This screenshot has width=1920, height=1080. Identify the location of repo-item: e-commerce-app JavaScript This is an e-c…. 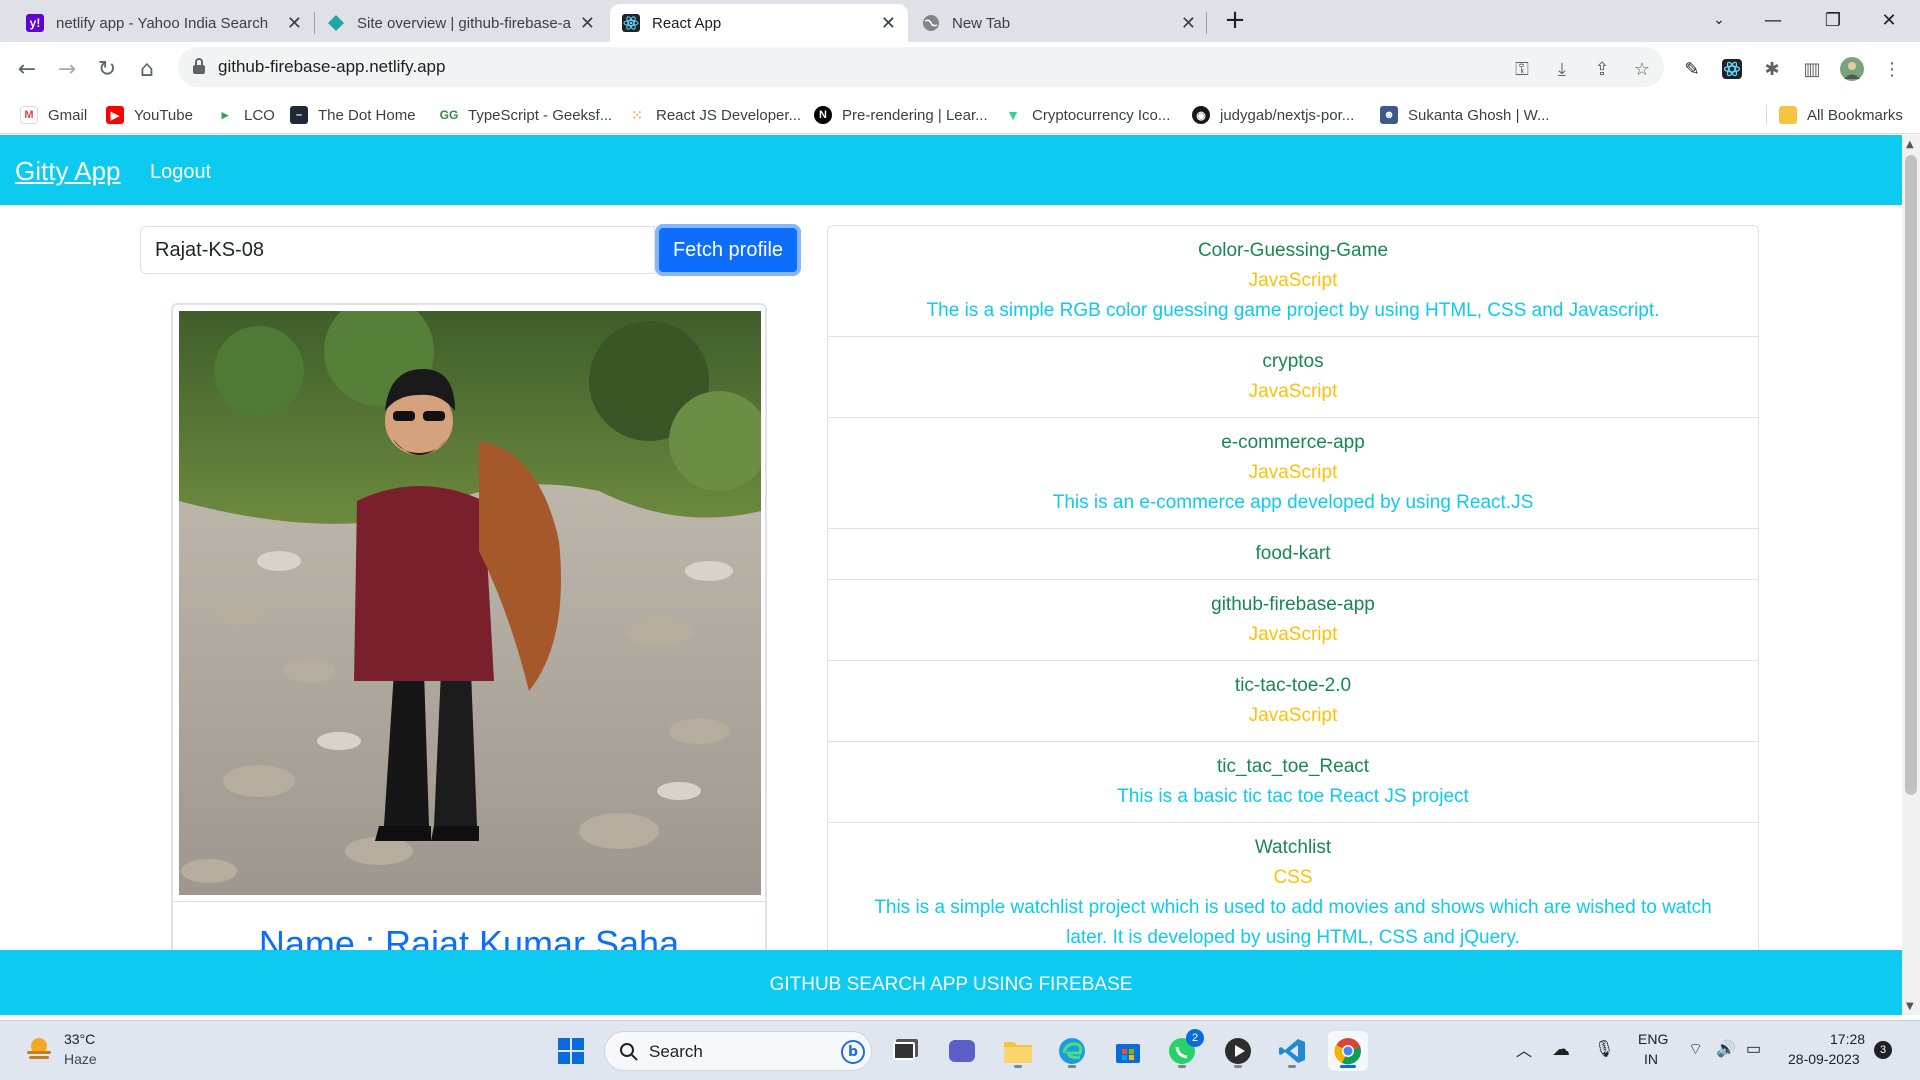
(1293, 473).